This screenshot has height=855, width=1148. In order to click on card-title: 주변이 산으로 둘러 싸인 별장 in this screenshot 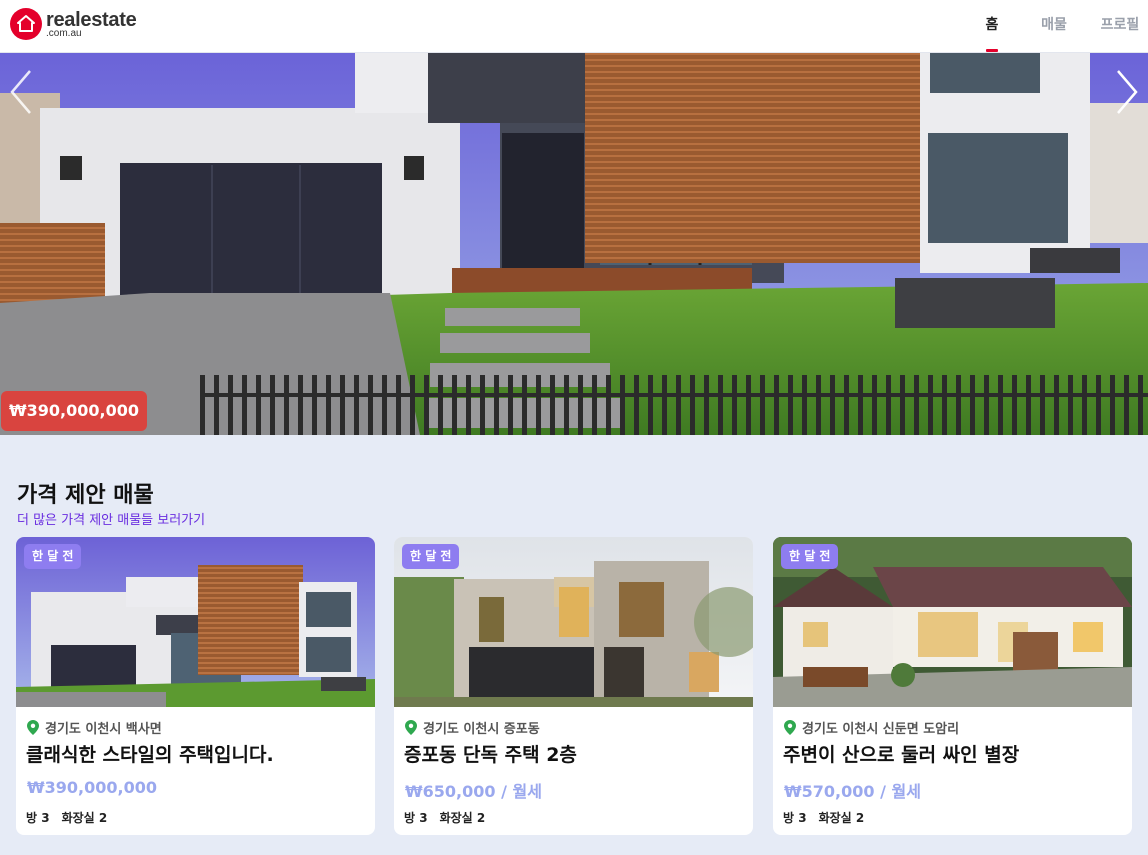, I will do `click(901, 755)`.